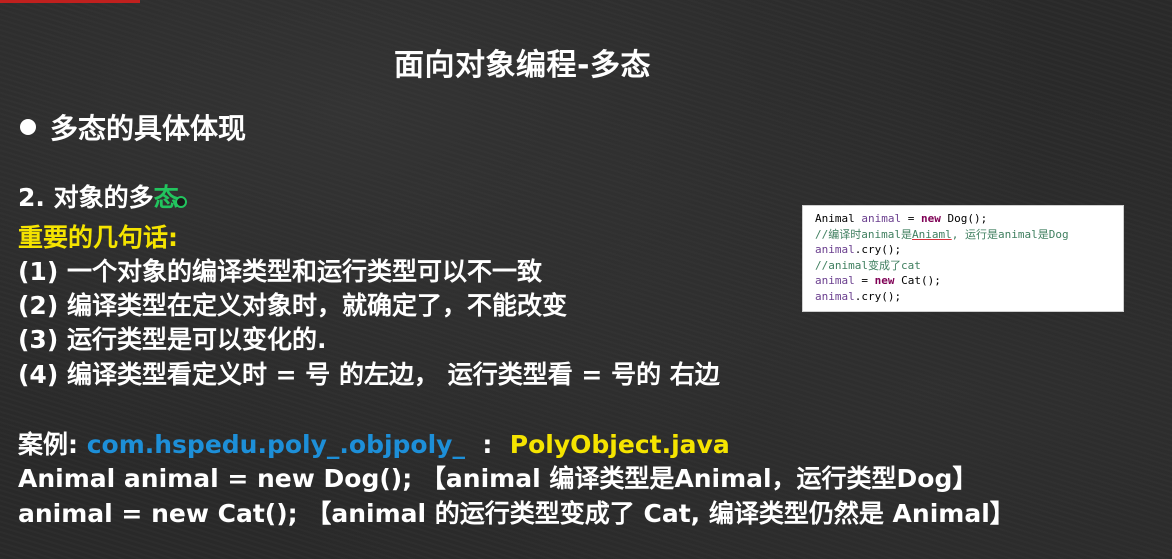 Image resolution: width=1172 pixels, height=559 pixels. I want to click on important-heading: 重要的几句话:, so click(98, 237).